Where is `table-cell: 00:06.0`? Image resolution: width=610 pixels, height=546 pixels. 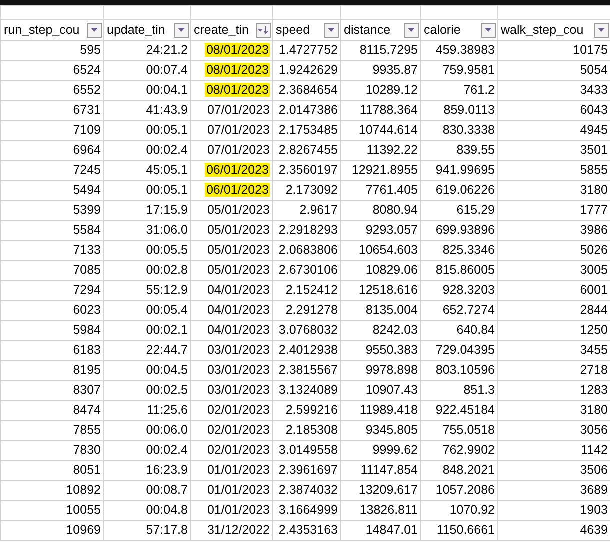
table-cell: 00:06.0 is located at coordinates (147, 430).